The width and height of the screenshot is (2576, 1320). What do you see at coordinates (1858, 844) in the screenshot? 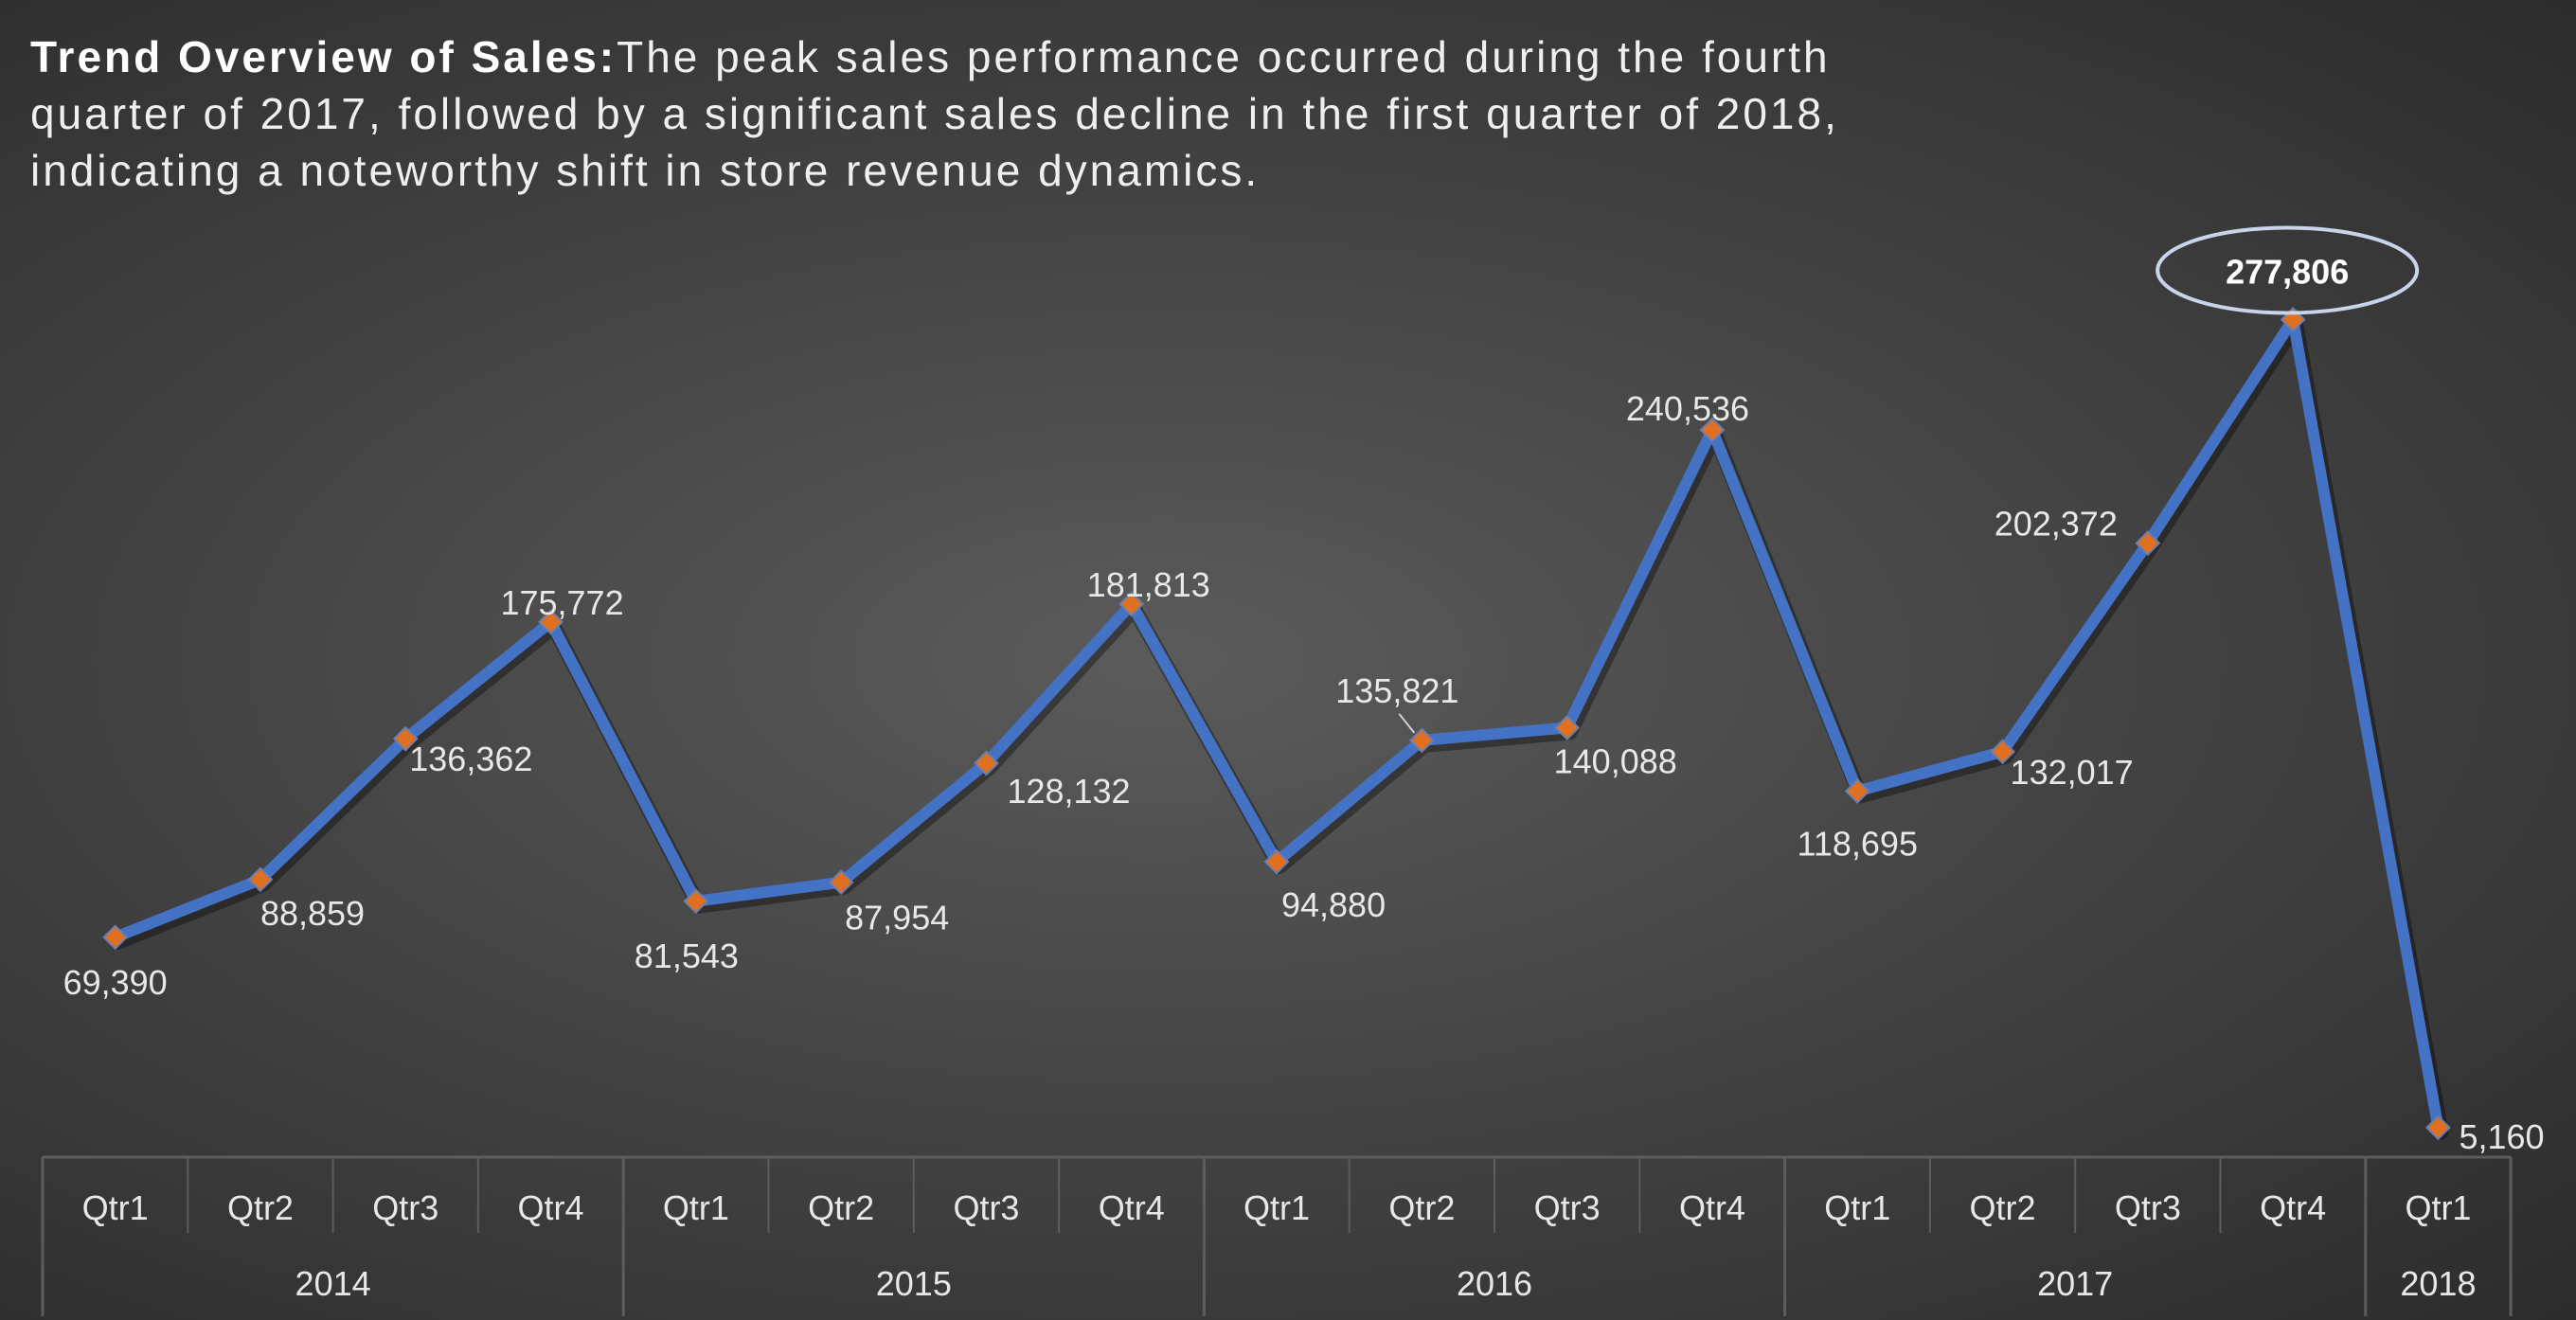
I see `data-label: 118,695` at bounding box center [1858, 844].